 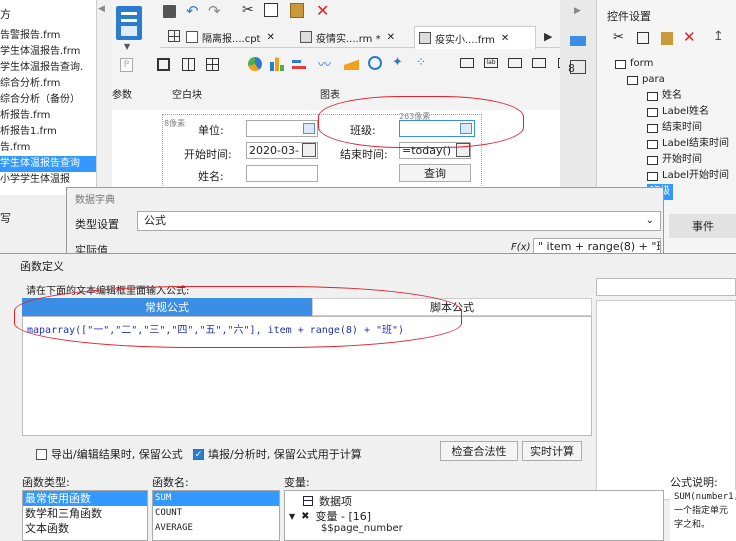 What do you see at coordinates (642, 63) in the screenshot?
I see `tree-item-label: form` at bounding box center [642, 63].